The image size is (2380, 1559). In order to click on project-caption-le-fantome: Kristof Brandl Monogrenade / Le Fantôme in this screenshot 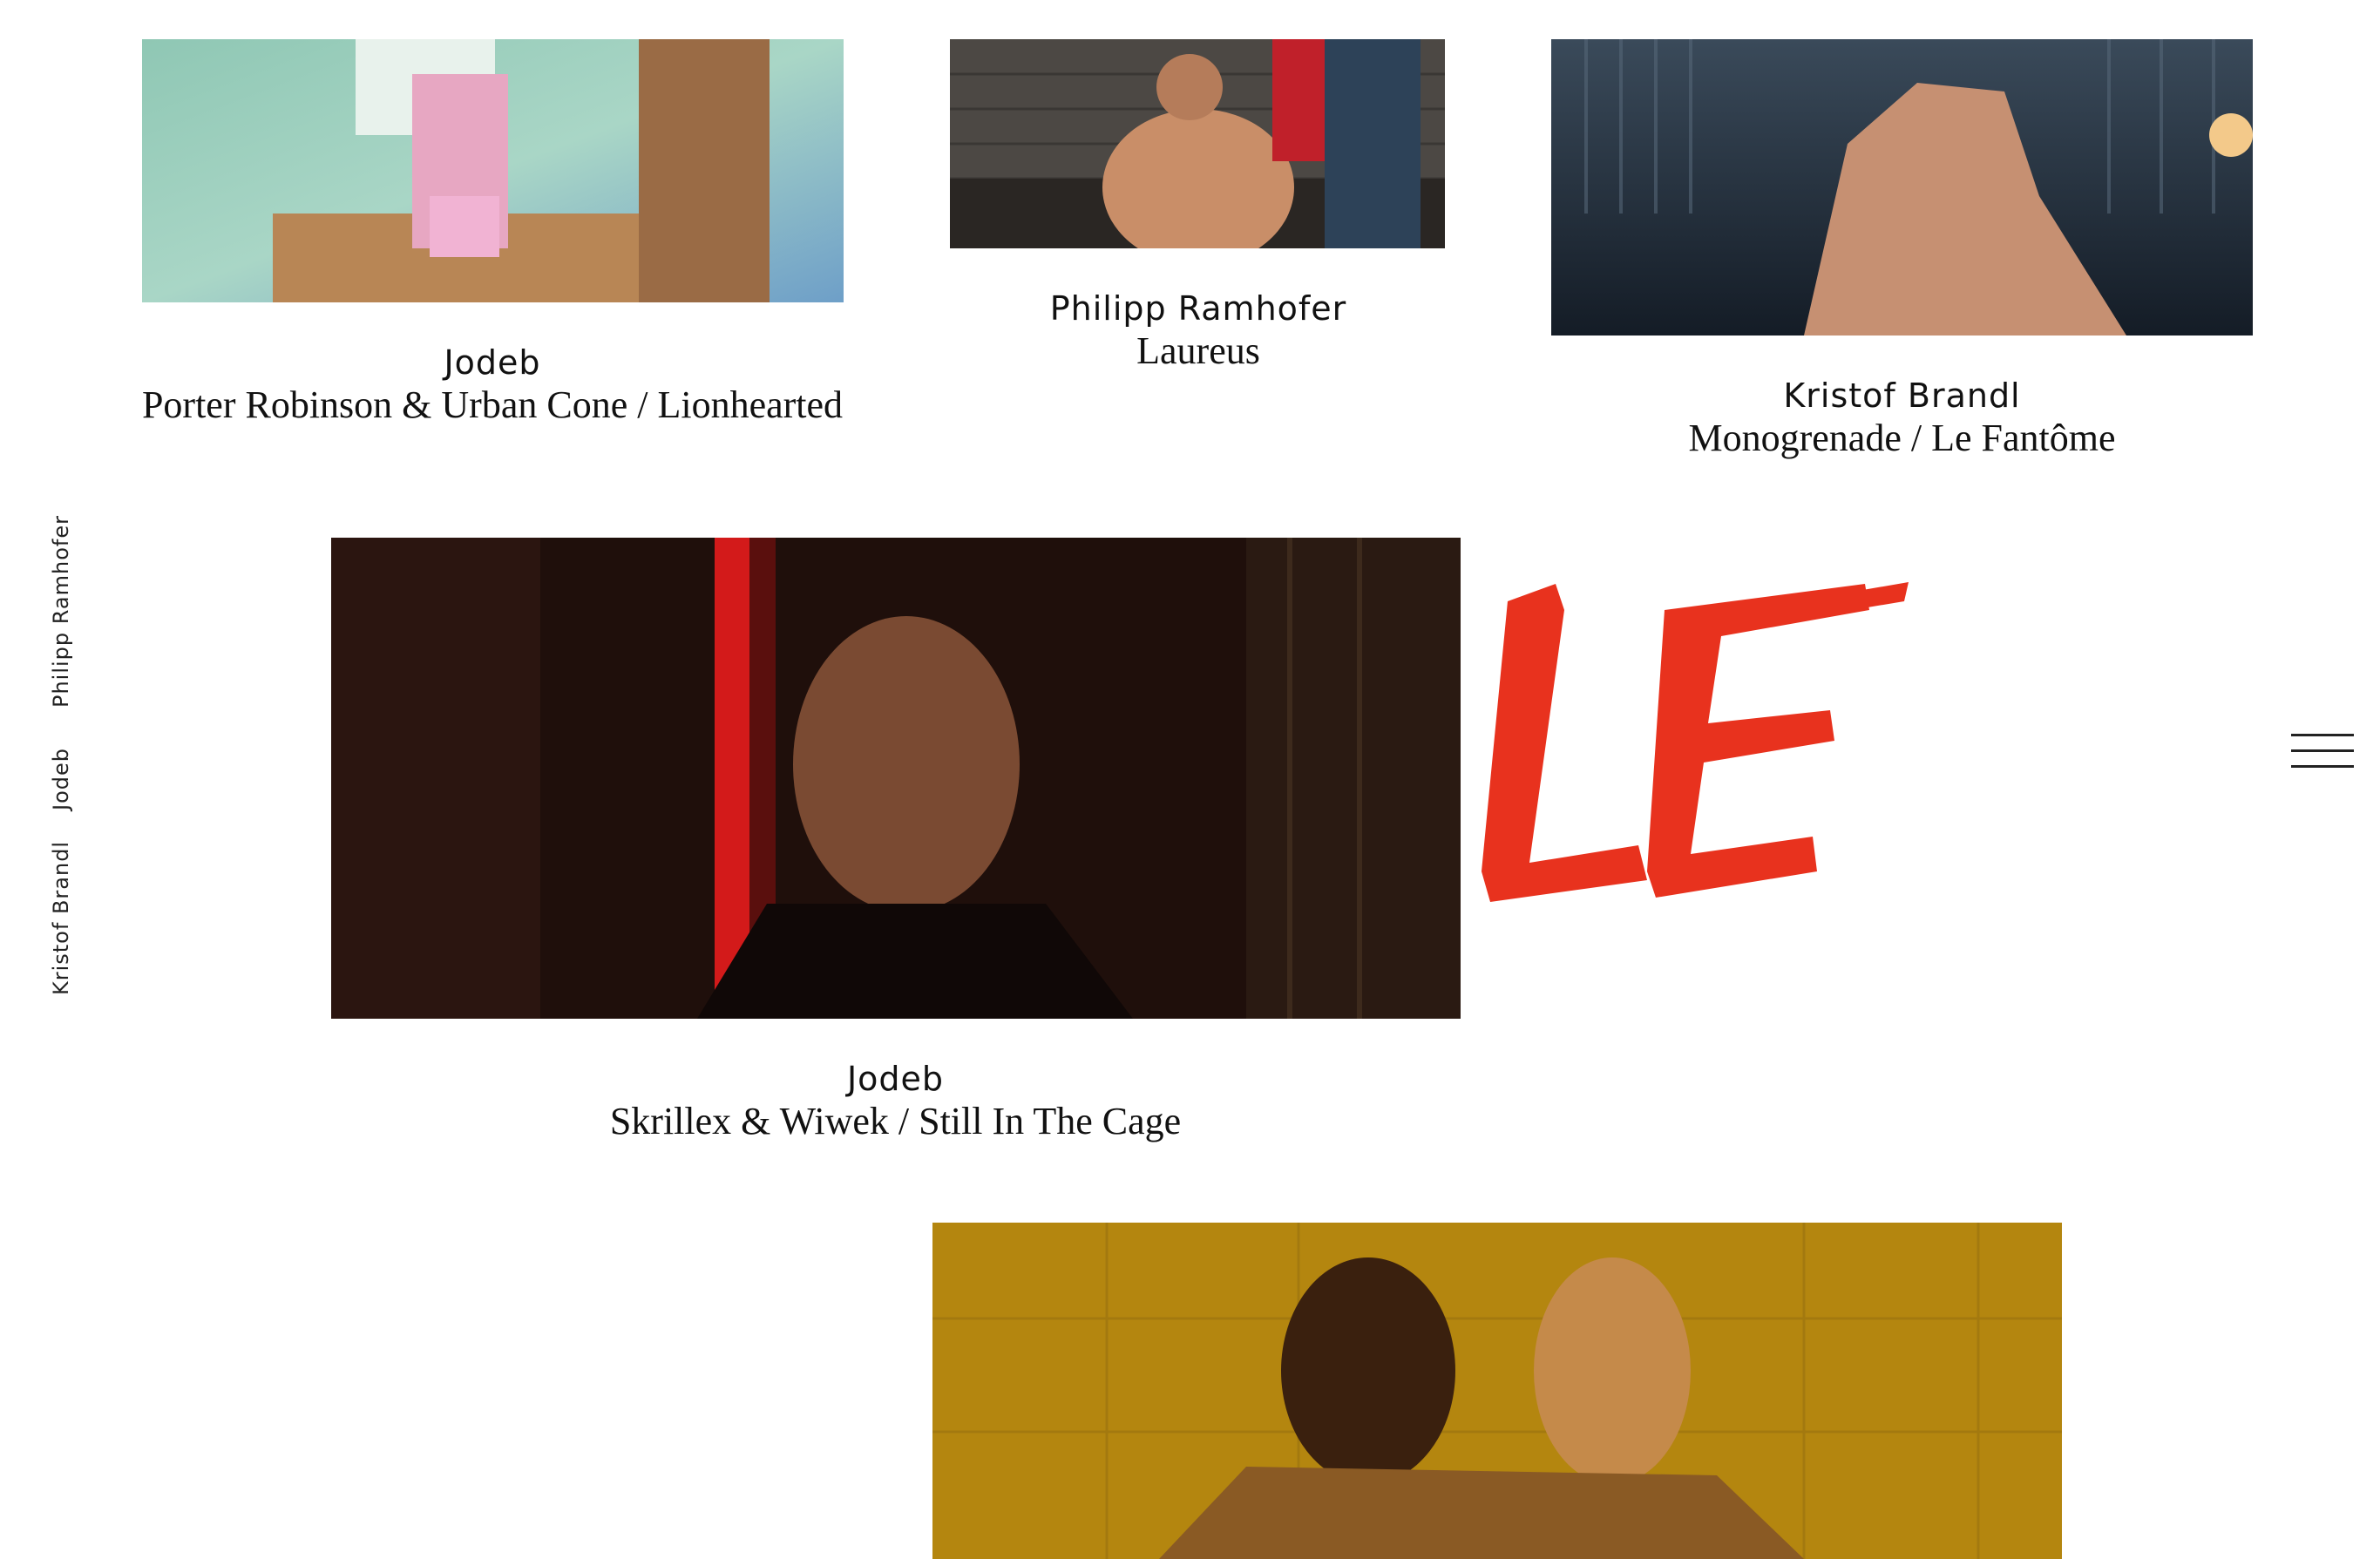, I will do `click(1902, 417)`.